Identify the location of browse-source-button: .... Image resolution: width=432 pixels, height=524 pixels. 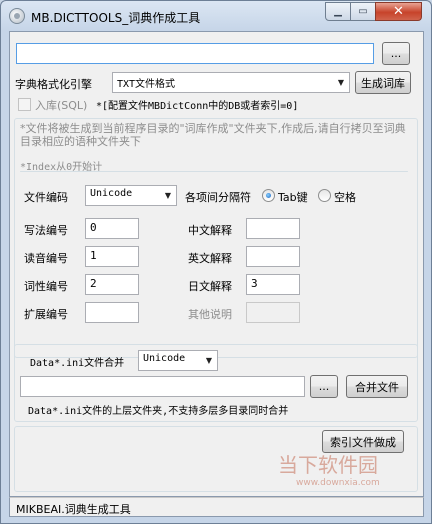
(396, 53).